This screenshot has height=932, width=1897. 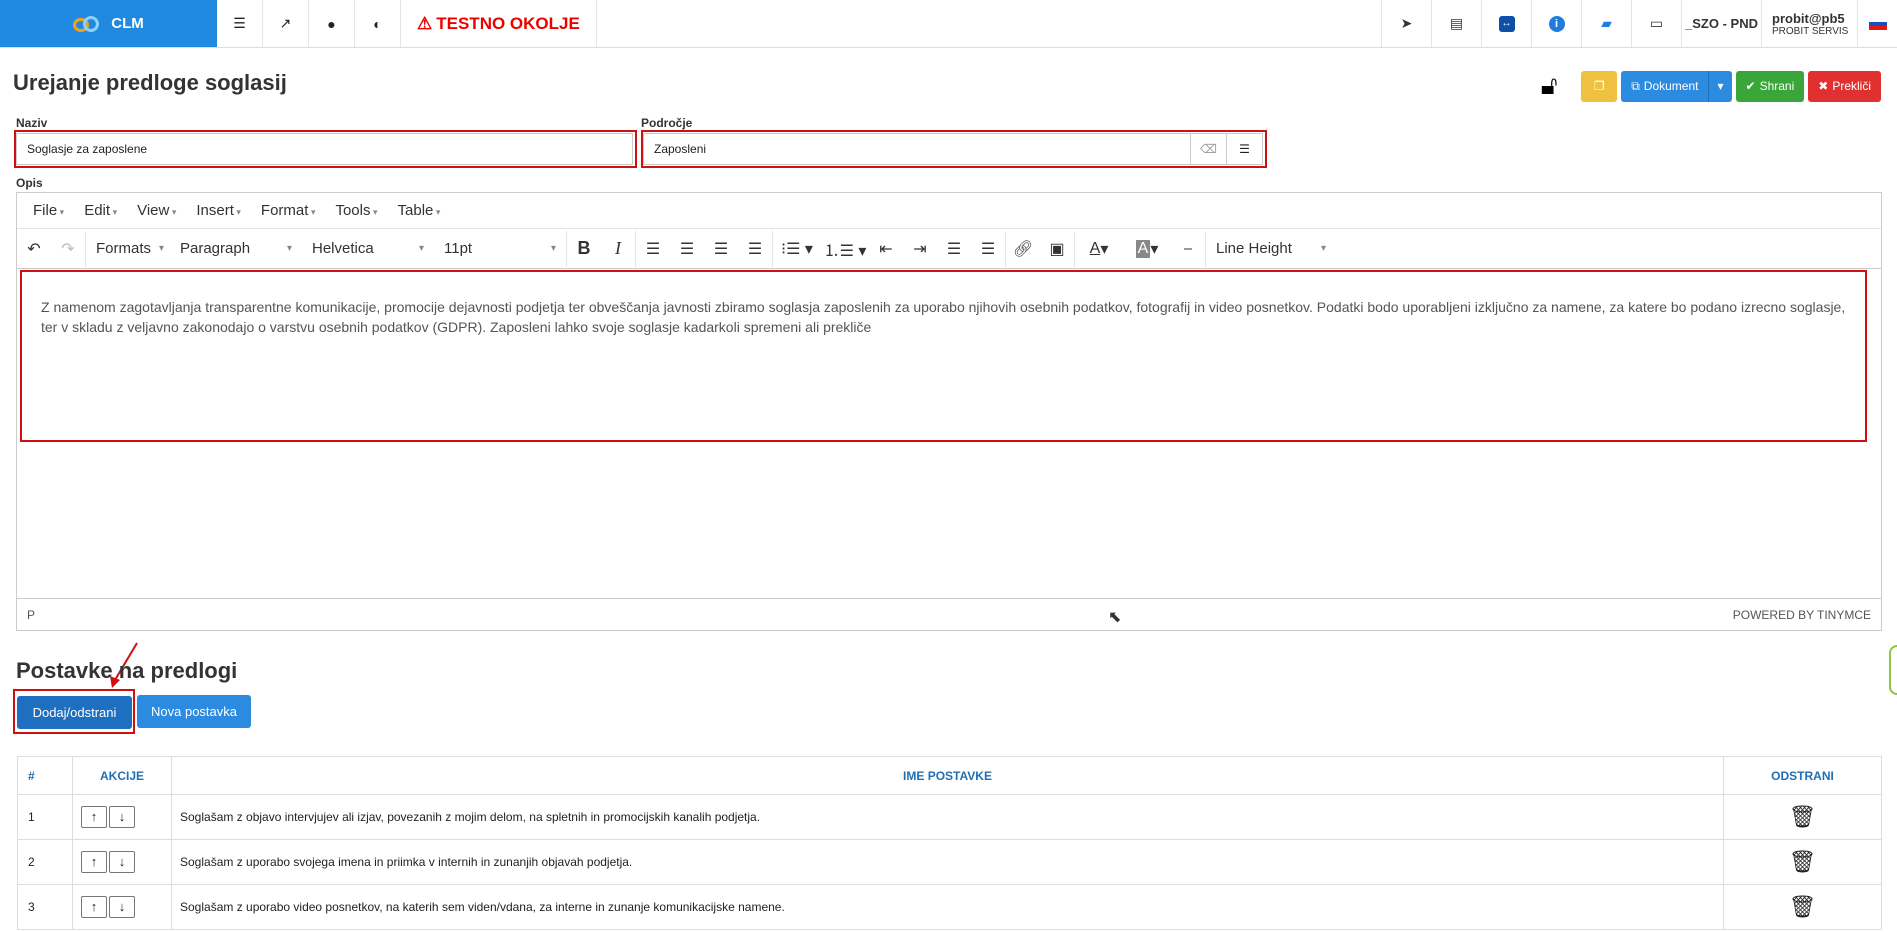 I want to click on teamviewer-icon: ↔, so click(x=1506, y=23).